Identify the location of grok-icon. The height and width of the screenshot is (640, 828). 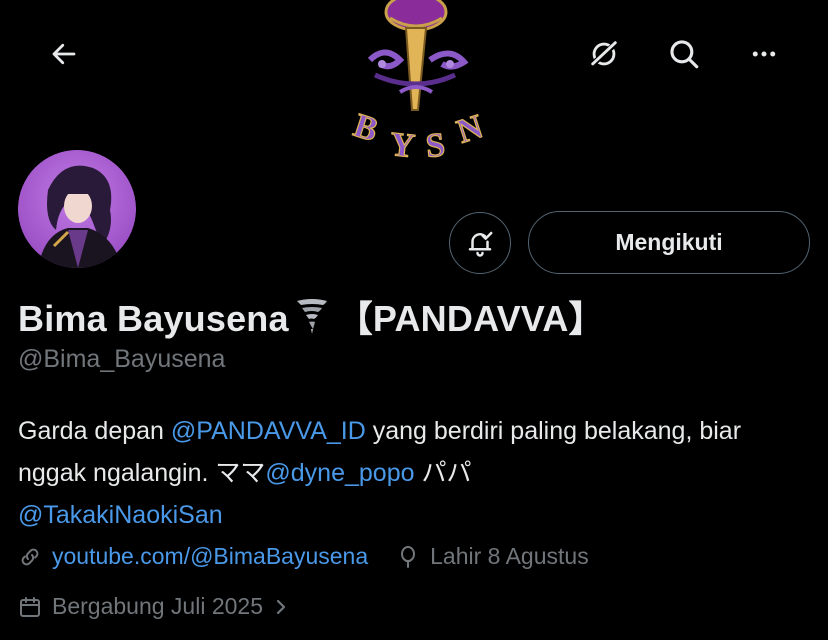
(604, 54).